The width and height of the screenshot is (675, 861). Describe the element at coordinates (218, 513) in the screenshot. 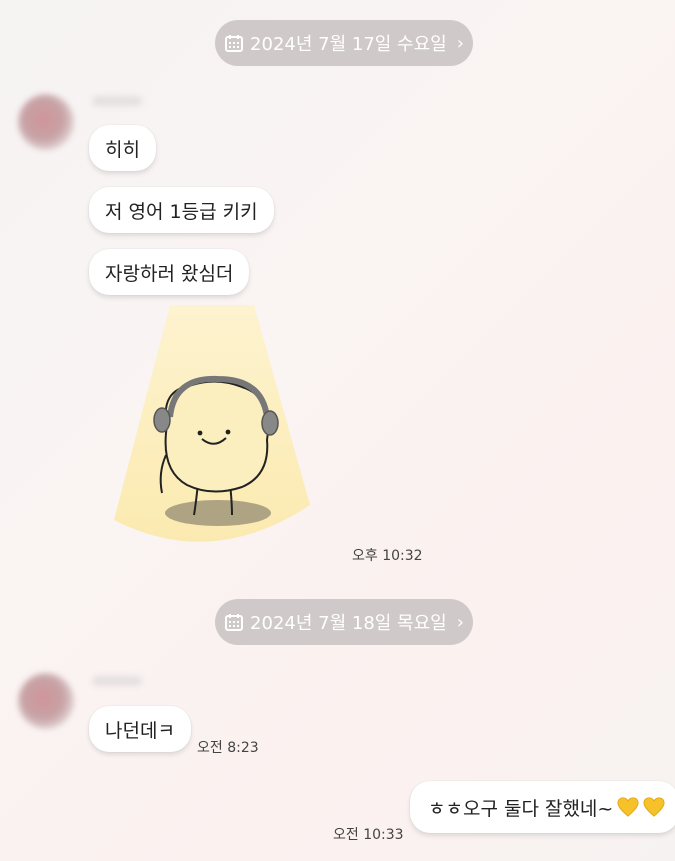

I see `ground-shadow` at that location.